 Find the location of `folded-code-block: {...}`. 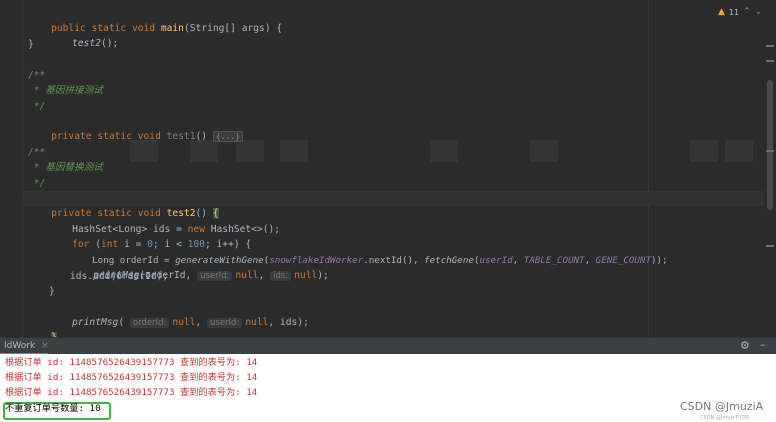

folded-code-block: {...} is located at coordinates (227, 136).